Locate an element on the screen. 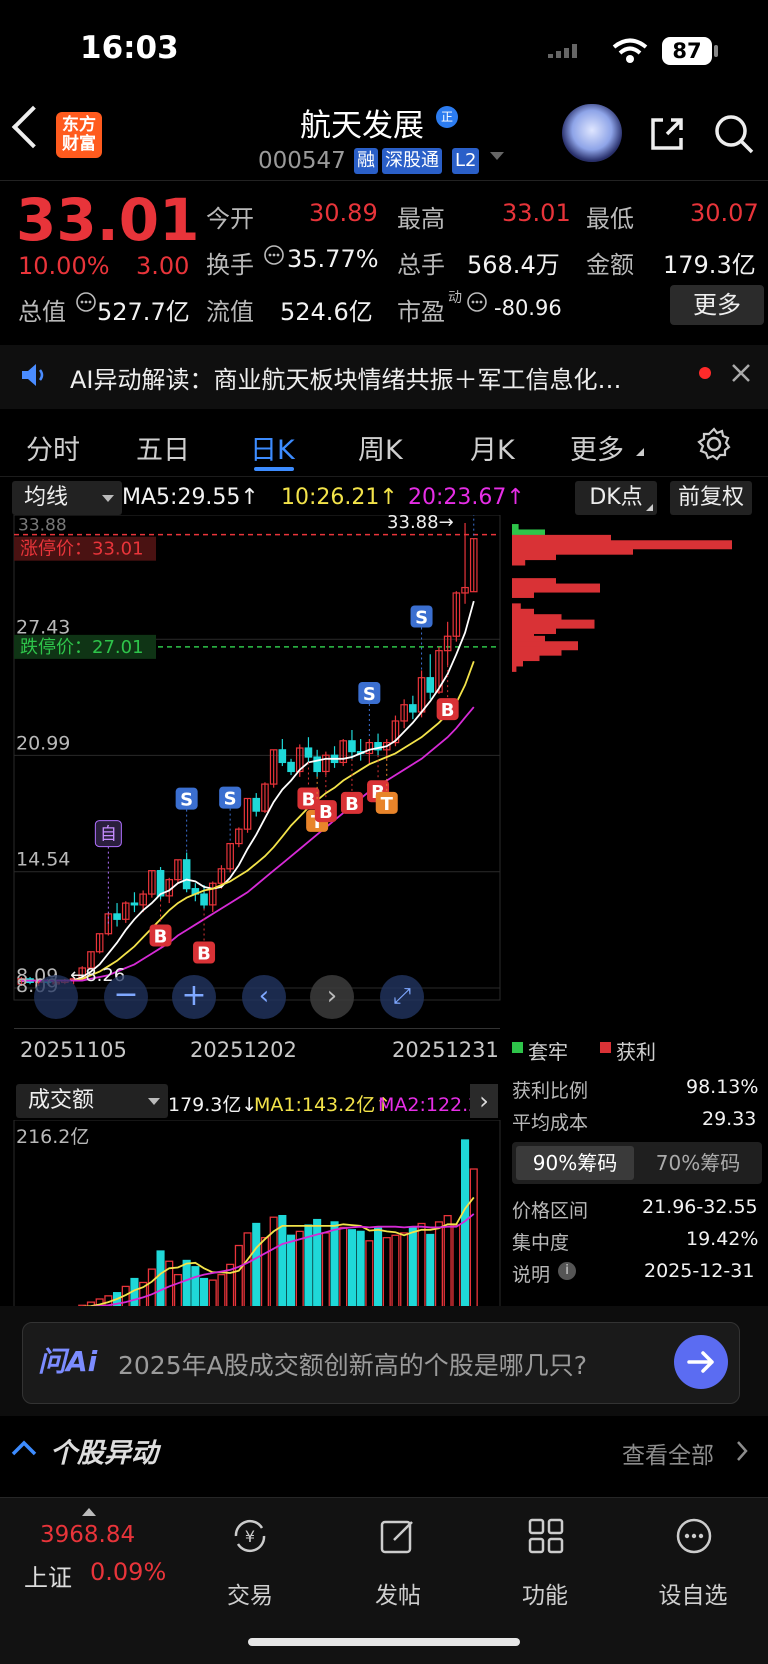 The width and height of the screenshot is (768, 1664). avg-cost-label: 平均成本 is located at coordinates (550, 1123).